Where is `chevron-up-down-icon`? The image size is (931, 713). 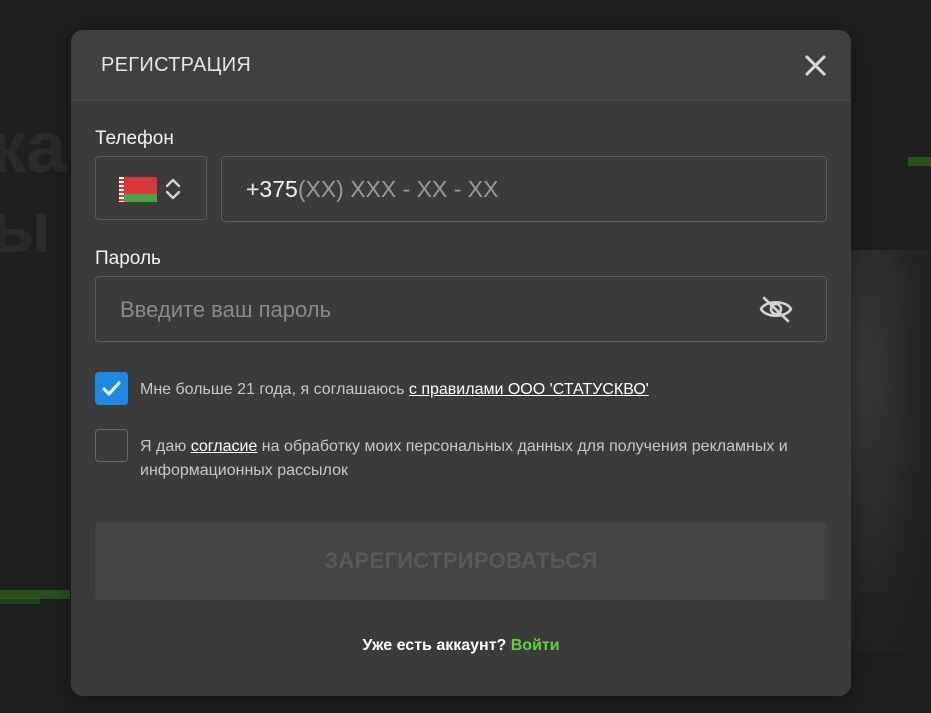
chevron-up-down-icon is located at coordinates (173, 189).